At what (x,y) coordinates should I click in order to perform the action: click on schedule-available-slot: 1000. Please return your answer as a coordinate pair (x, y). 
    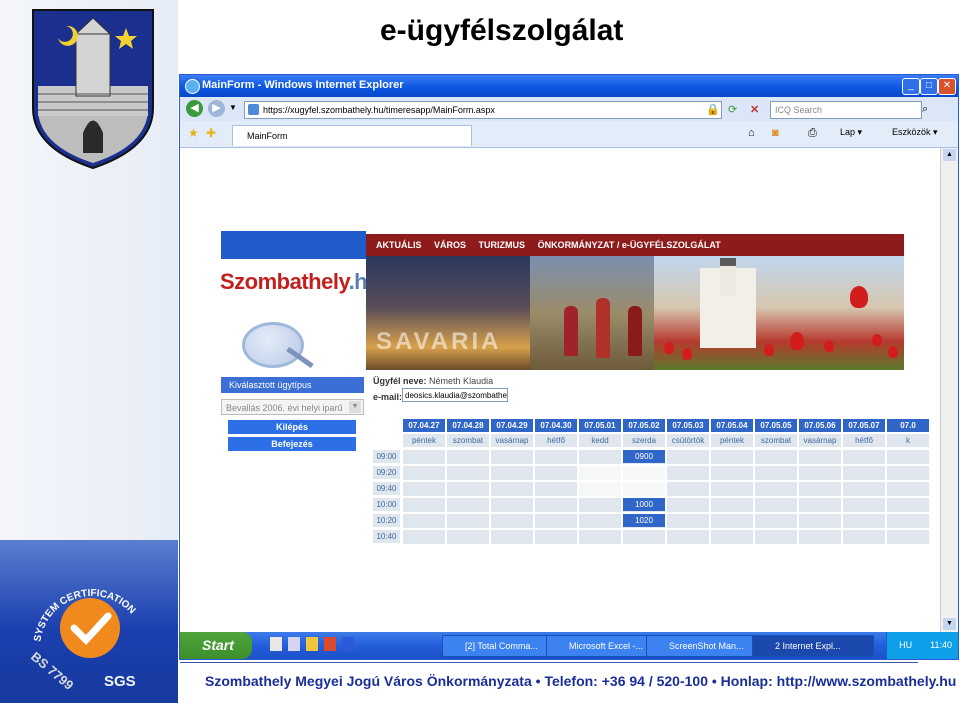
    Looking at the image, I should click on (644, 504).